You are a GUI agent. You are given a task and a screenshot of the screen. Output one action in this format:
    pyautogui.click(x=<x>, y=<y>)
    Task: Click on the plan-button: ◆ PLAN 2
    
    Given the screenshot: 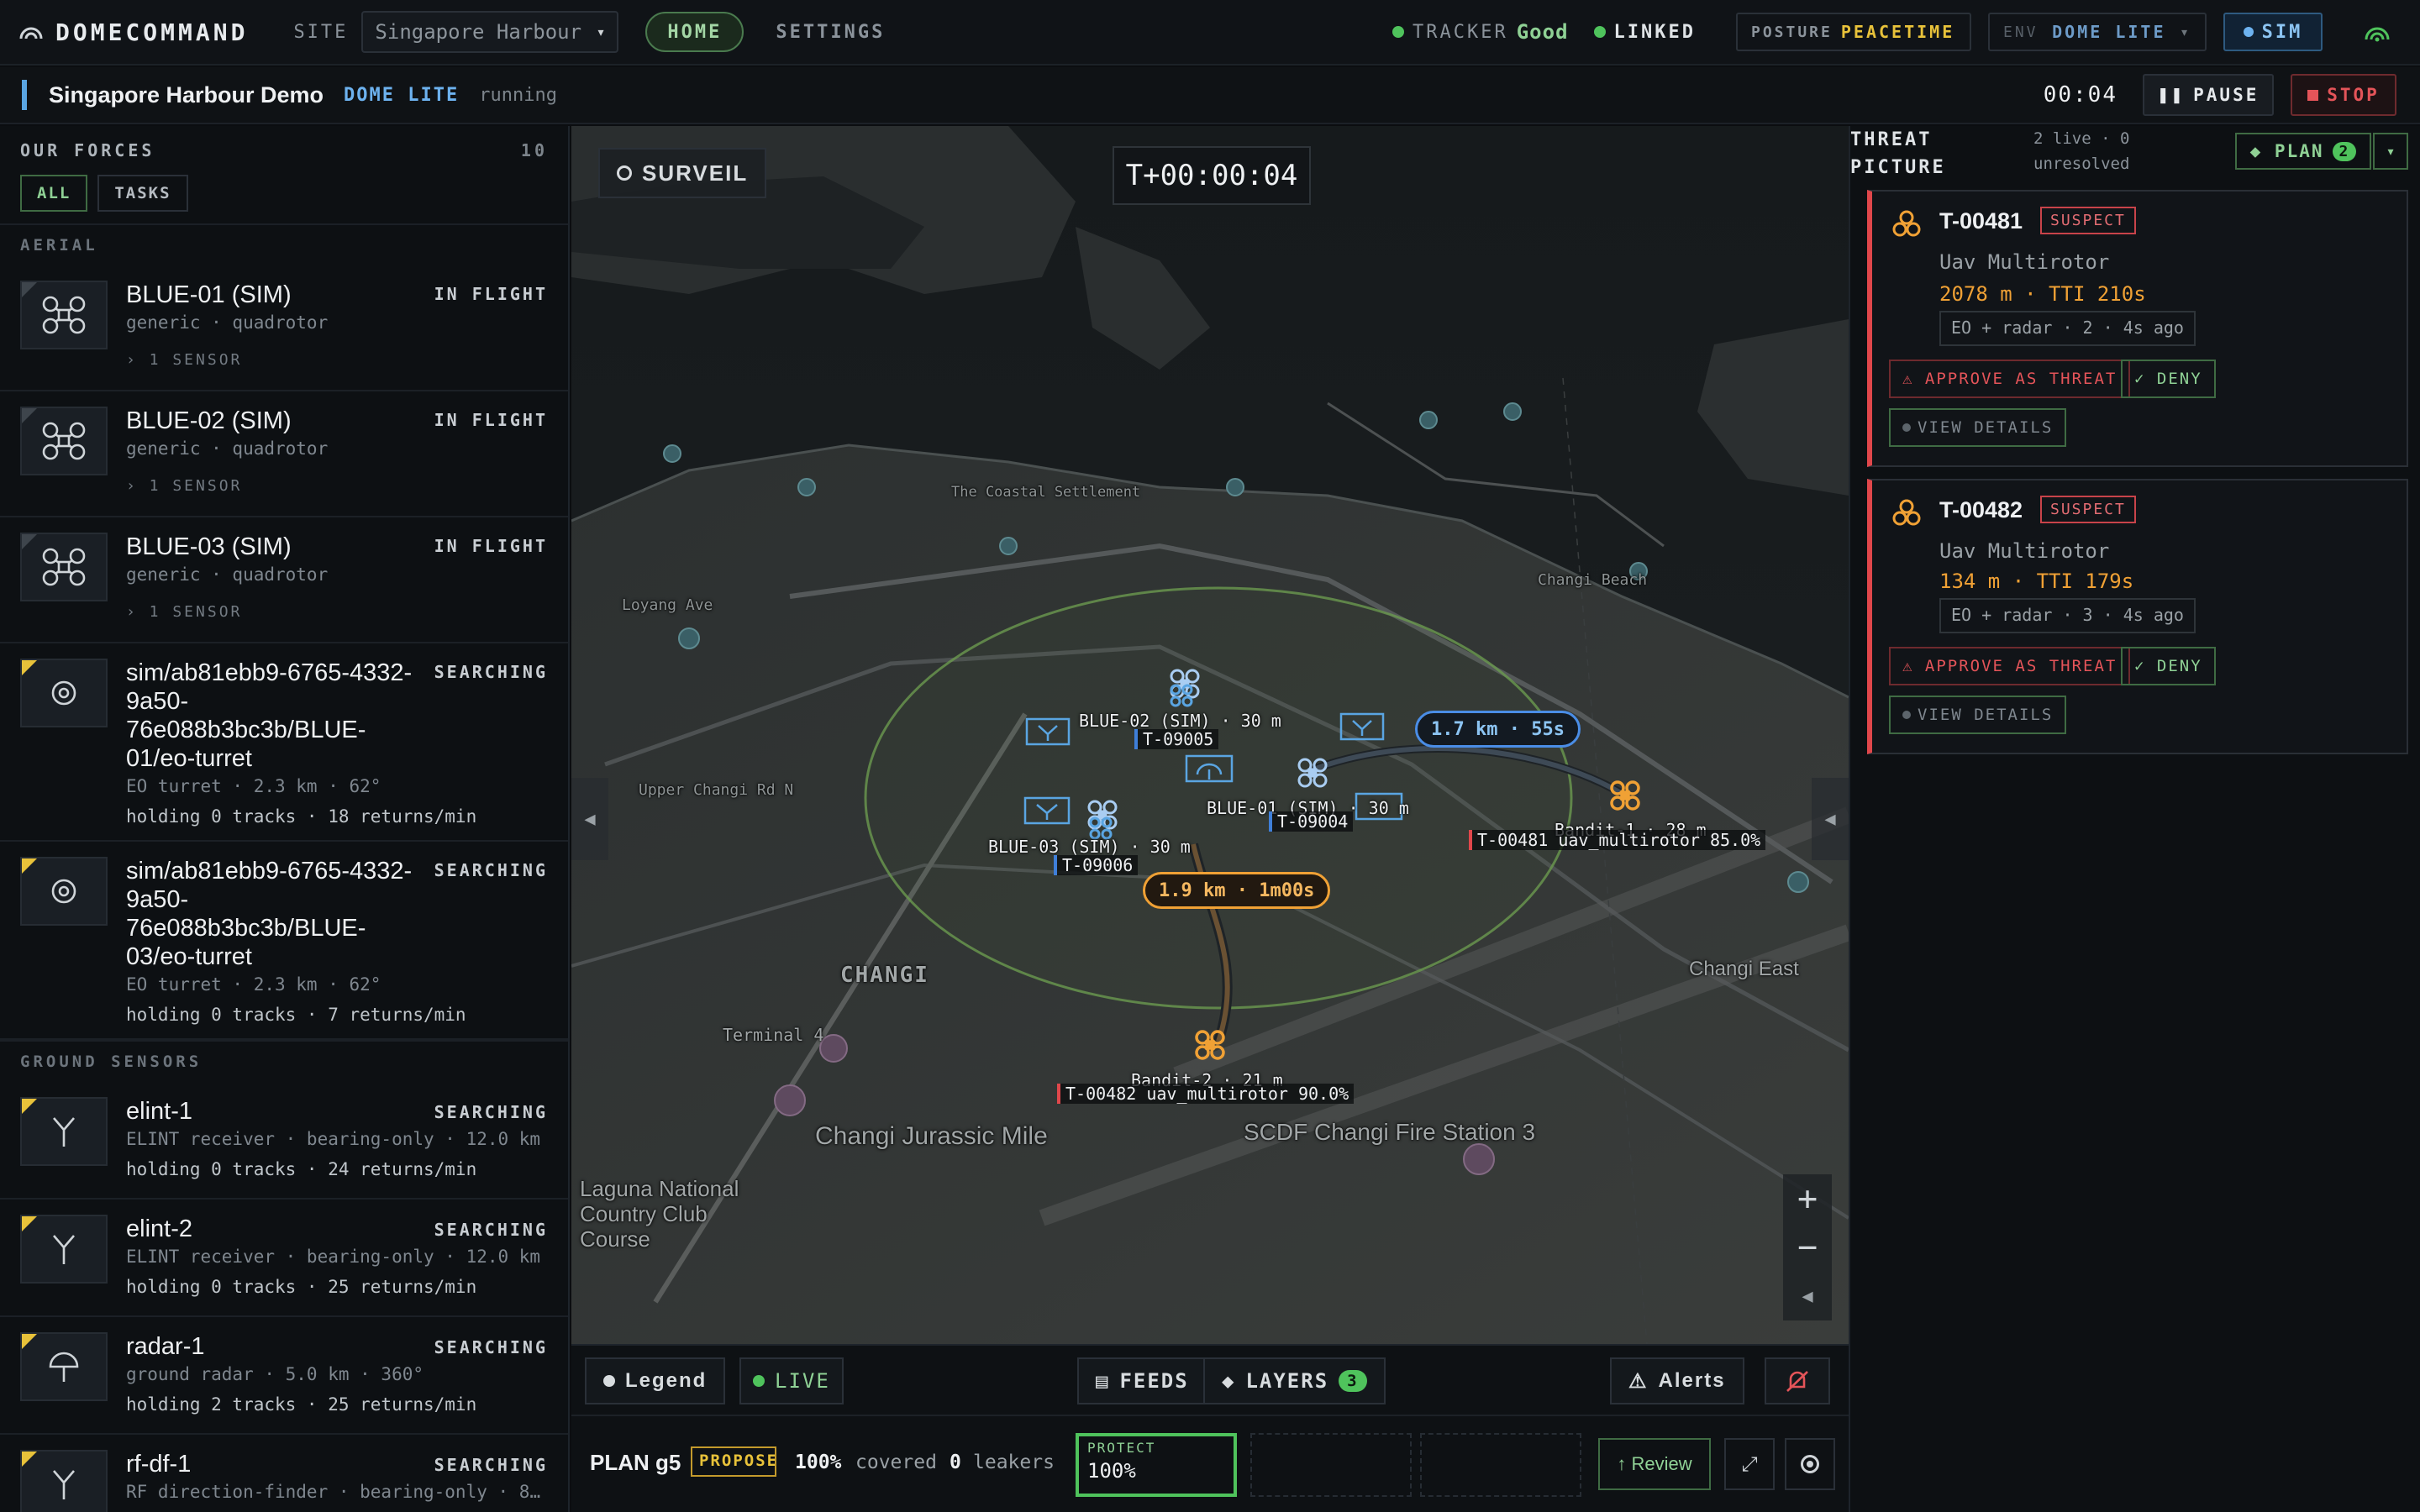 What is the action you would take?
    pyautogui.click(x=2303, y=151)
    